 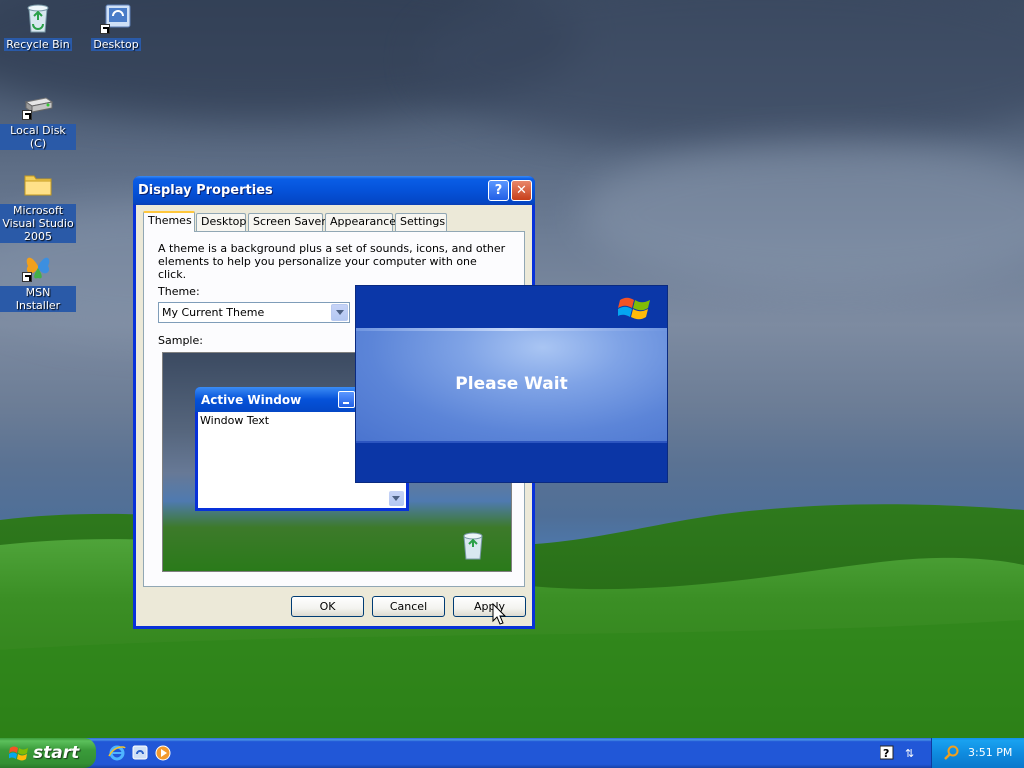 I want to click on desktop-icon-label: MSN Installer, so click(x=38, y=299).